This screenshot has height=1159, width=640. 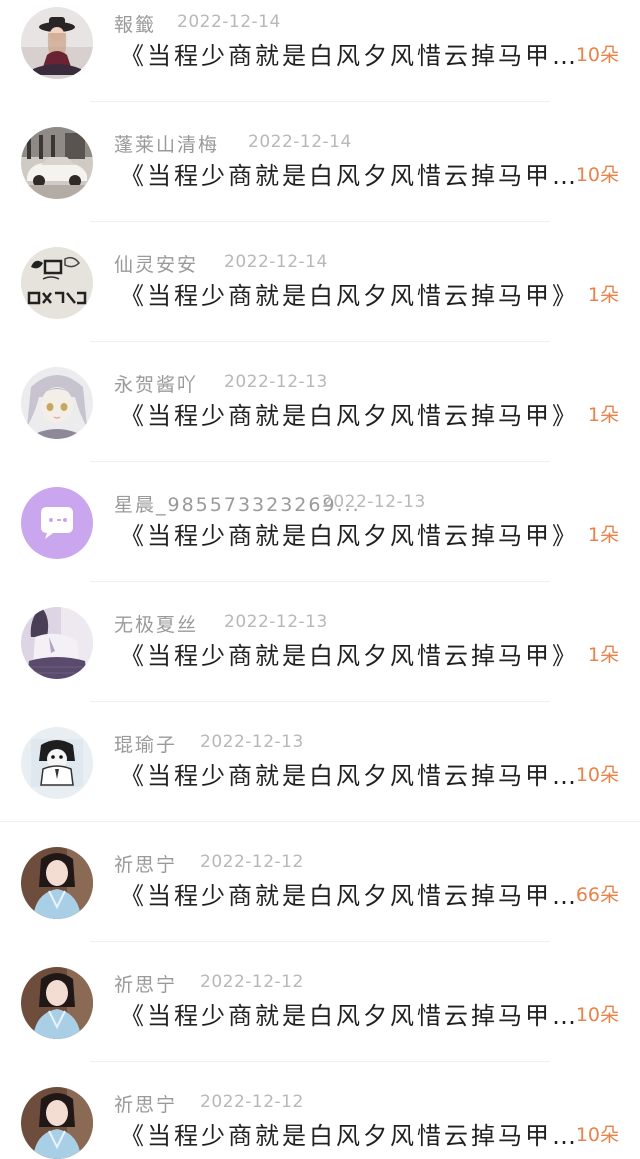 I want to click on anime-girl-avatar, so click(x=57, y=403).